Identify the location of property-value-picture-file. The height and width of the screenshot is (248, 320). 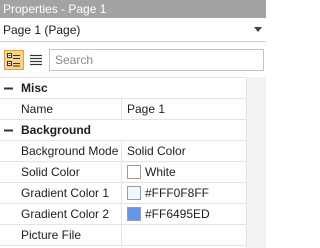
(184, 235).